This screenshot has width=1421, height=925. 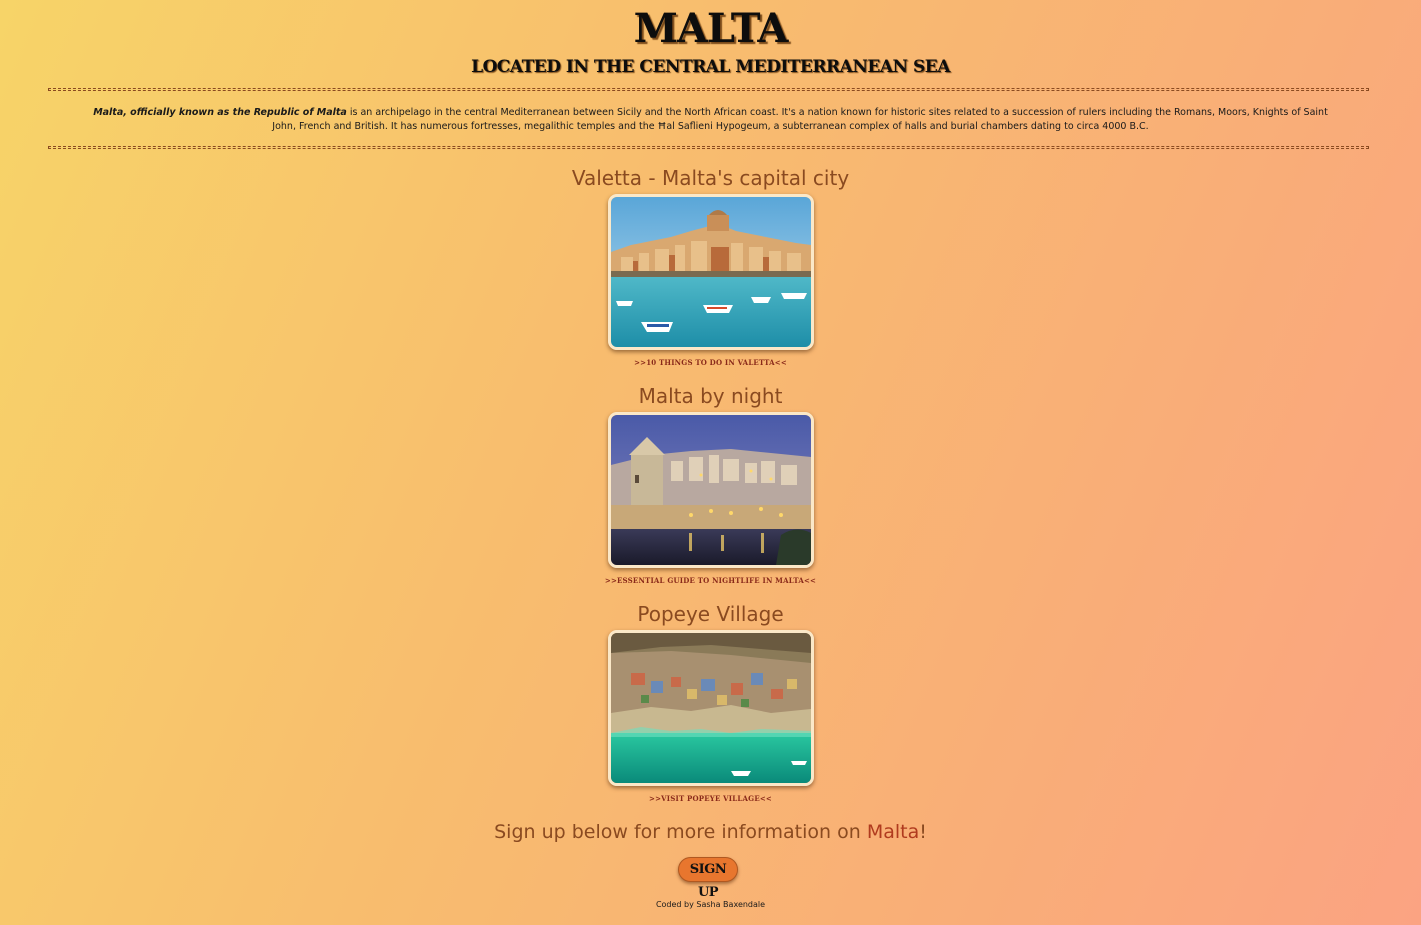 What do you see at coordinates (708, 878) in the screenshot?
I see `signup-button: SIGN UP` at bounding box center [708, 878].